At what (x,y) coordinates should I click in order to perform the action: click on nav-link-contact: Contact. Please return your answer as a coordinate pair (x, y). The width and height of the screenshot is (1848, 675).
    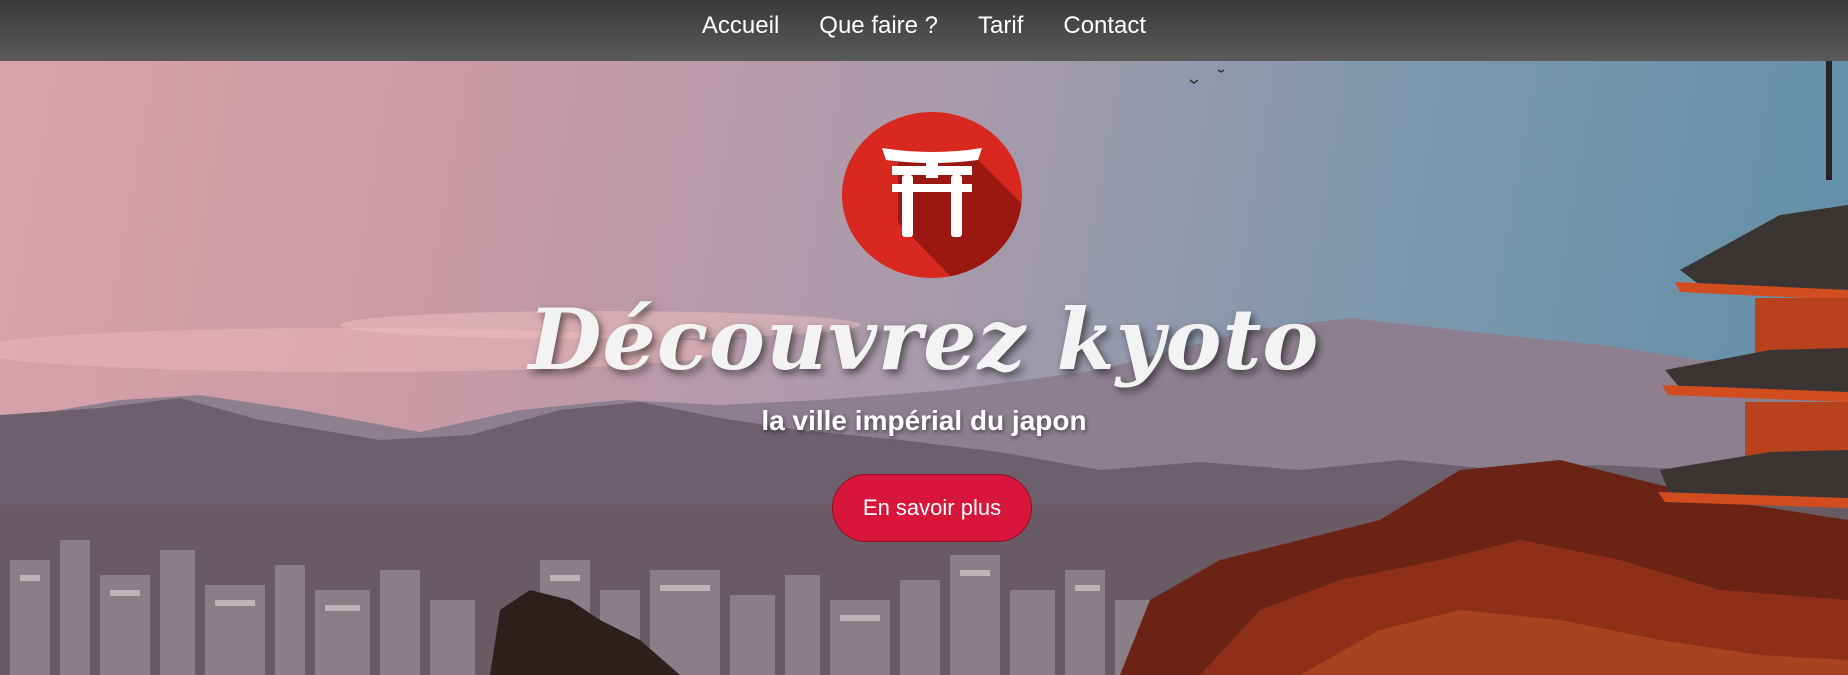
    Looking at the image, I should click on (1104, 25).